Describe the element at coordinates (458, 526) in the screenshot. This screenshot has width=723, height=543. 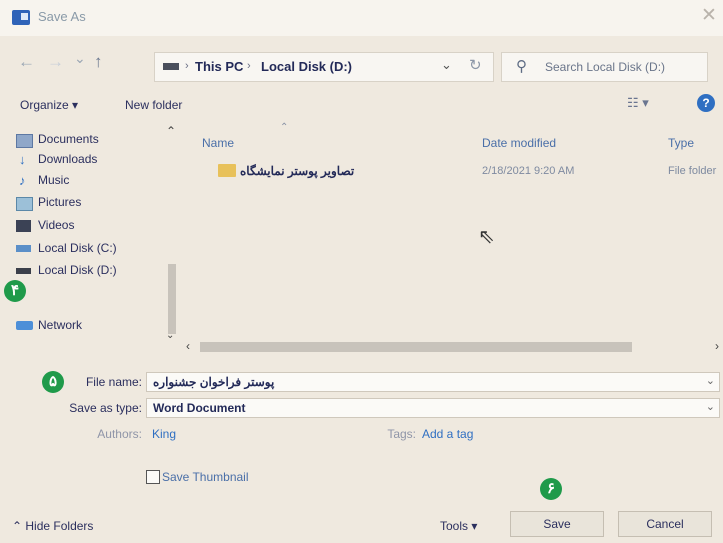
I see `tools-menu: Tools ▾` at that location.